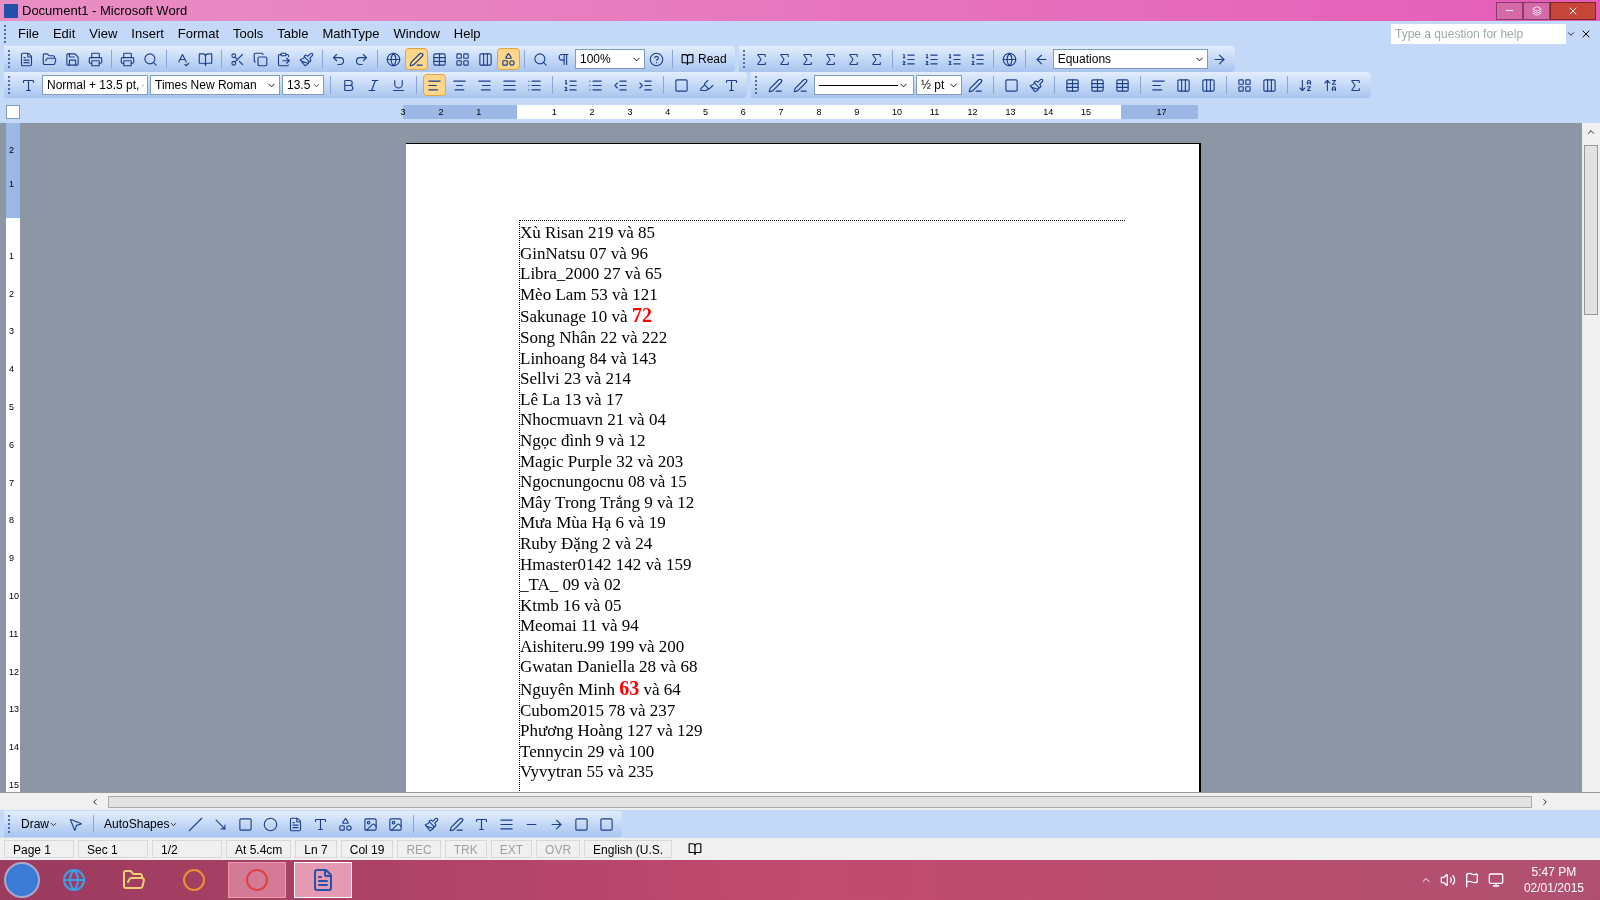  Describe the element at coordinates (612, 731) in the screenshot. I see `document-line: Phương Hoàng 127 và 129` at that location.